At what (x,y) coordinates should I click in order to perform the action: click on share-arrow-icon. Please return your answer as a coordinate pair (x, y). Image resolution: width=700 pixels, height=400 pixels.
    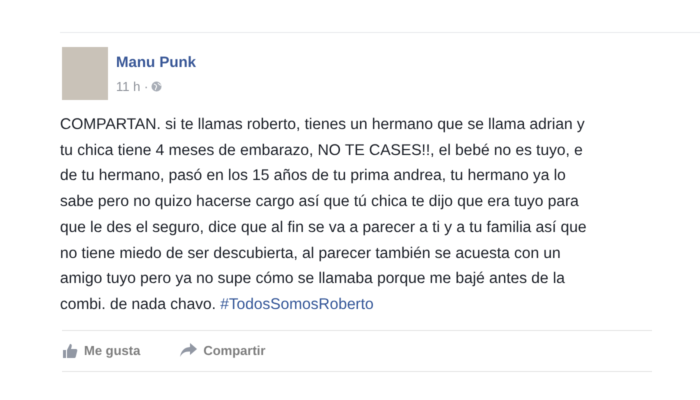
    Looking at the image, I should click on (189, 350).